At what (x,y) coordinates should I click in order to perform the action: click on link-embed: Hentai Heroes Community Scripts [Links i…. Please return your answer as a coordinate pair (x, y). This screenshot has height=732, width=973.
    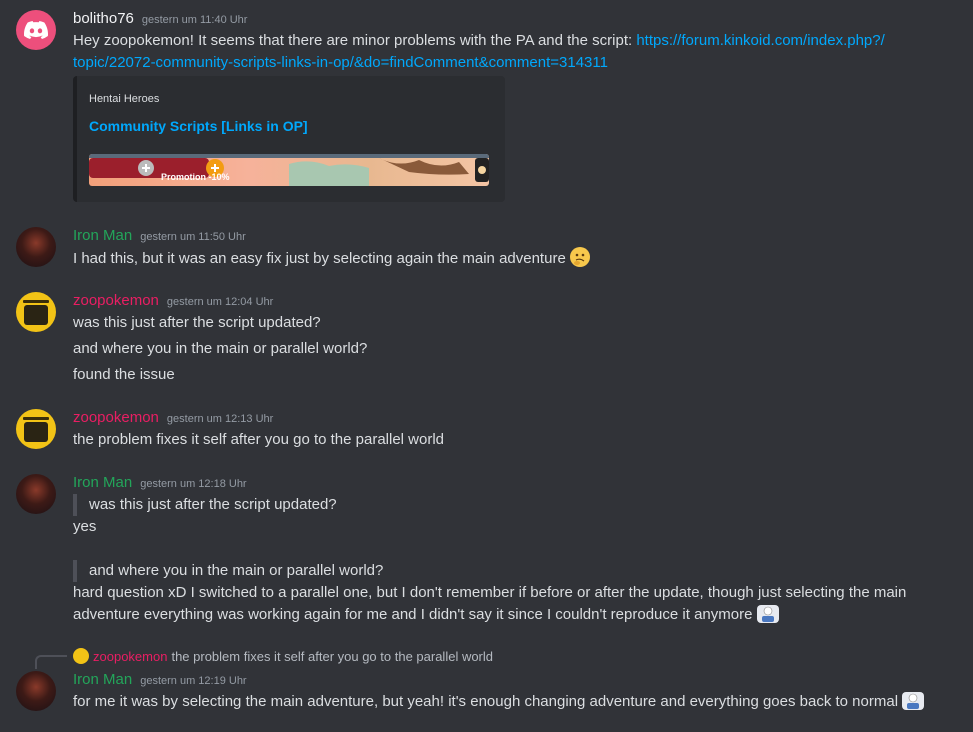
    Looking at the image, I should click on (289, 139).